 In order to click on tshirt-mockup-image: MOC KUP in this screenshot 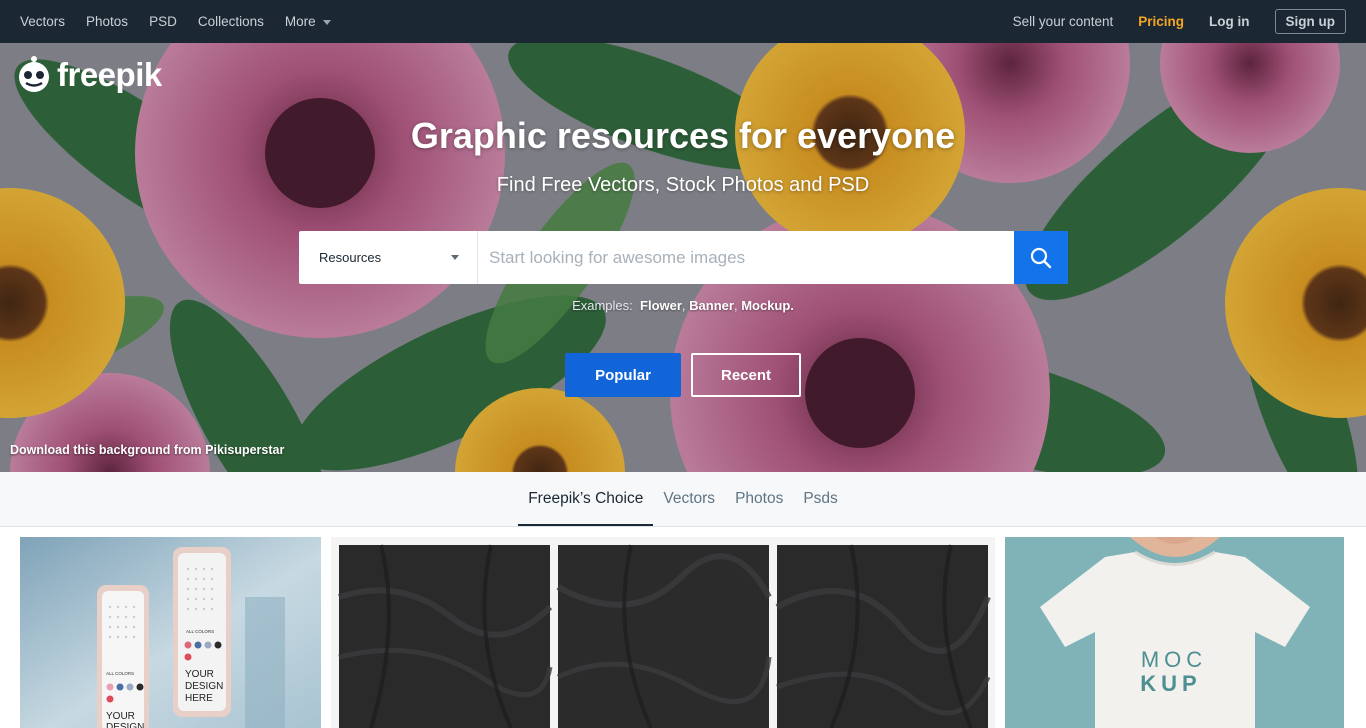, I will do `click(1174, 632)`.